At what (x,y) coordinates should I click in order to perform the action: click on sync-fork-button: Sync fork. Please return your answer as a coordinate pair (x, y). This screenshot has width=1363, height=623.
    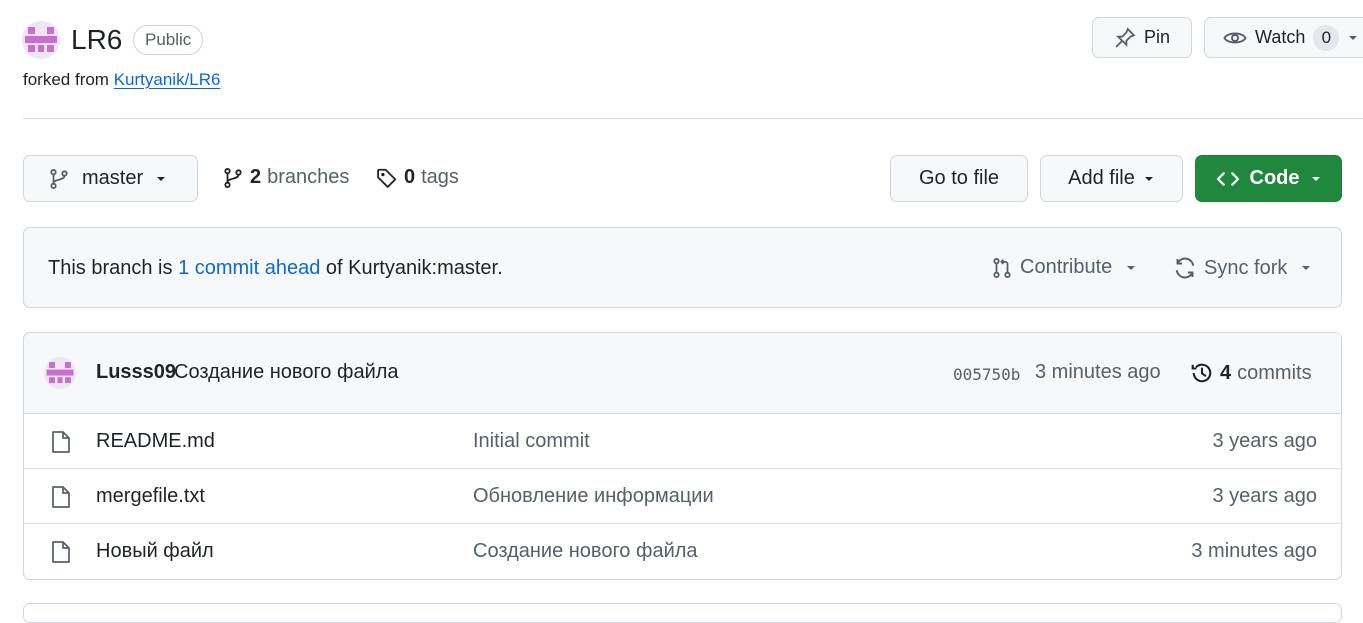
    Looking at the image, I should click on (1242, 268).